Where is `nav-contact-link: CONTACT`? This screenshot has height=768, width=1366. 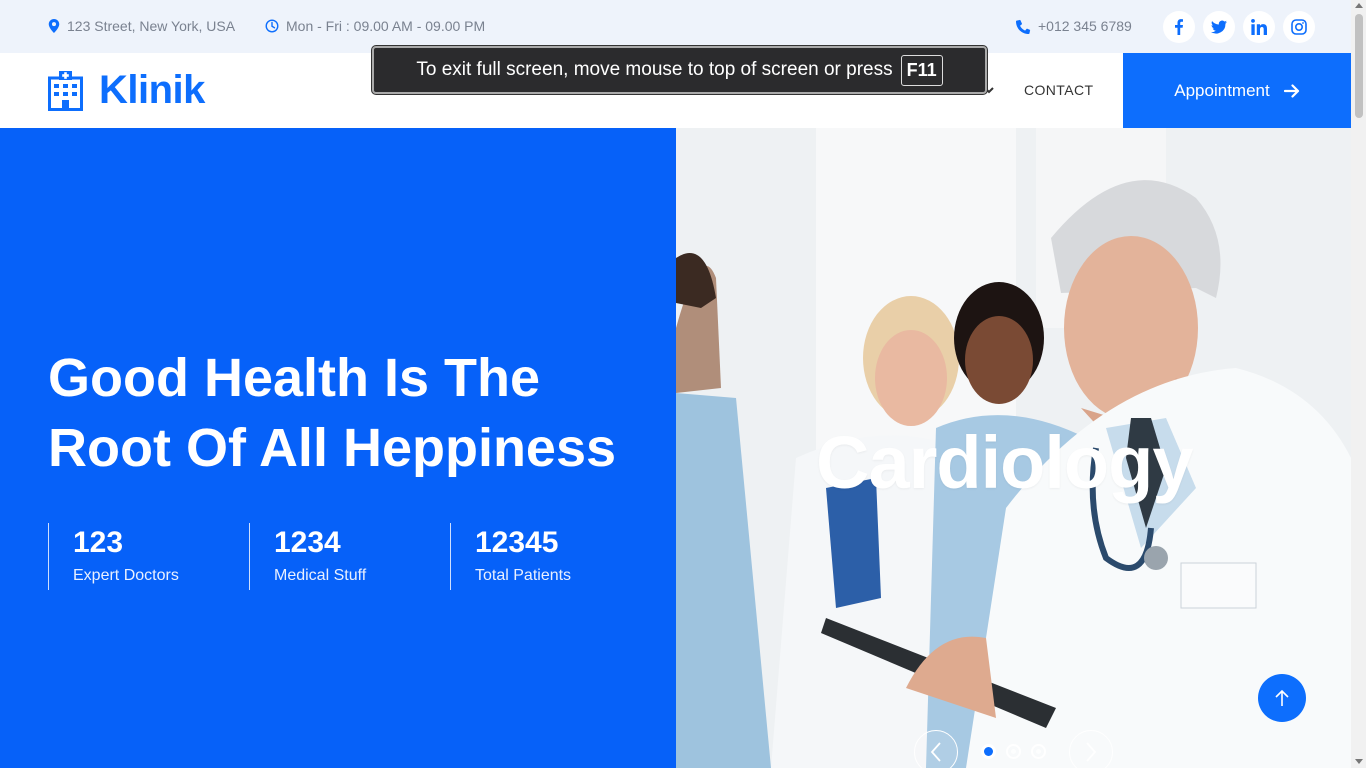
nav-contact-link: CONTACT is located at coordinates (1058, 90).